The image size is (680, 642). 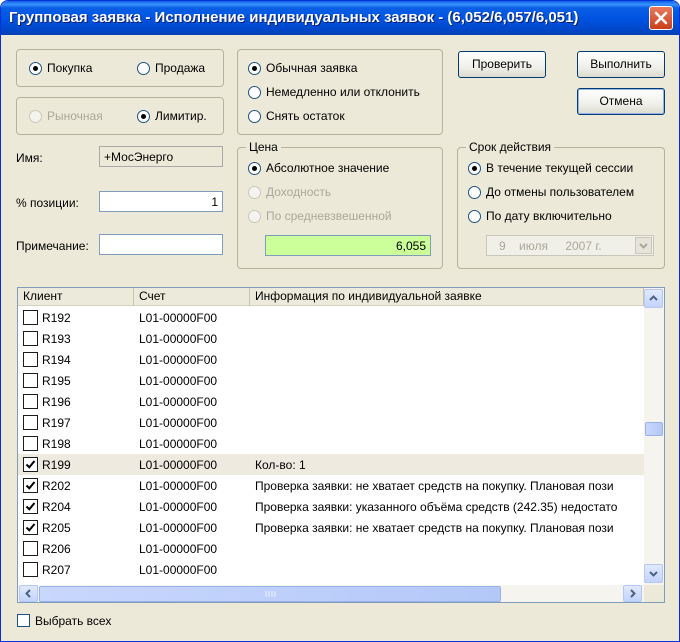 I want to click on radio-price-weighted: По средневзвешенной, so click(x=320, y=216).